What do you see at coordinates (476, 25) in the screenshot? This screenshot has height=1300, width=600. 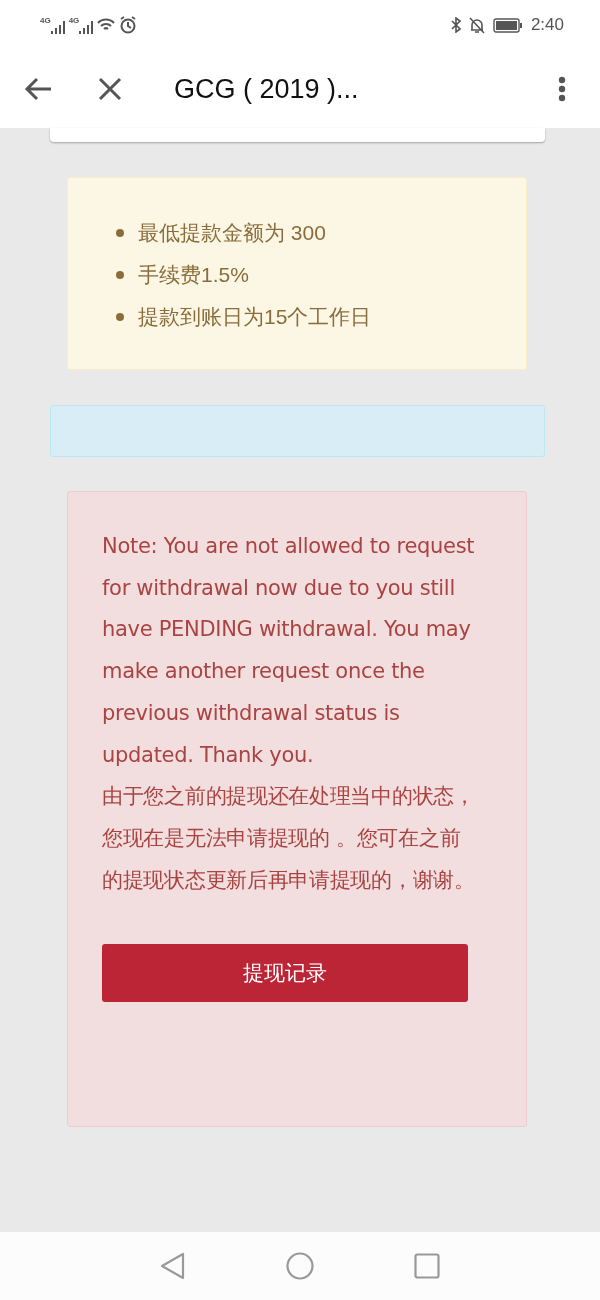 I see `muted-bell-icon` at bounding box center [476, 25].